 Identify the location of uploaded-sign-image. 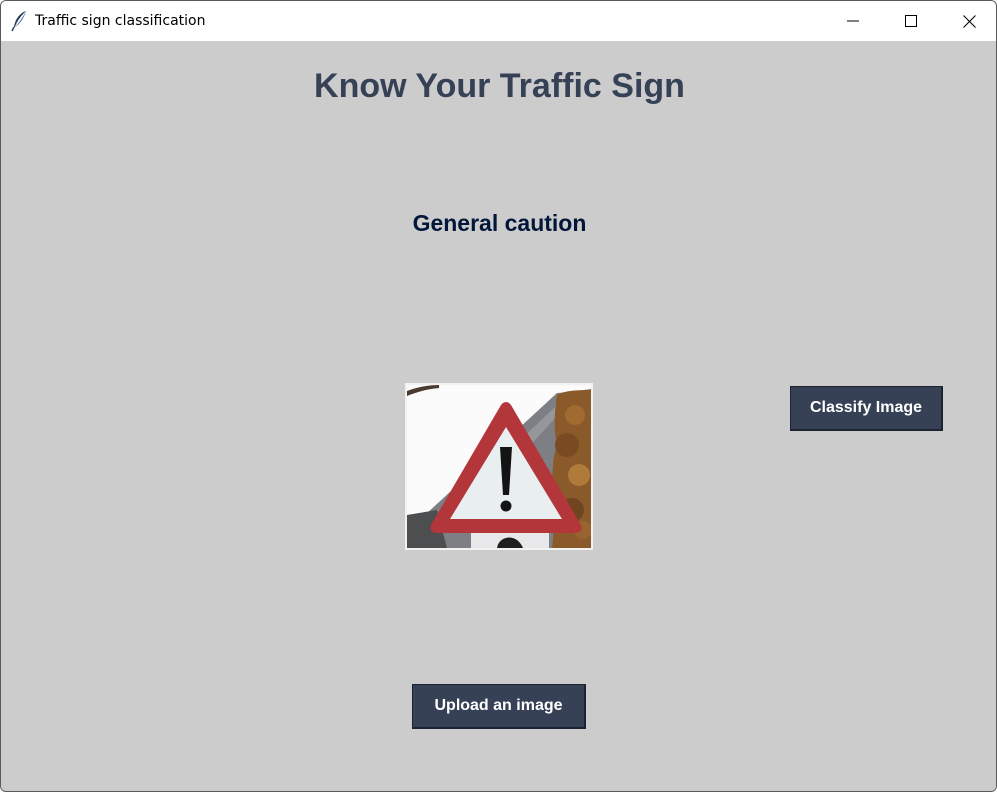
(499, 466).